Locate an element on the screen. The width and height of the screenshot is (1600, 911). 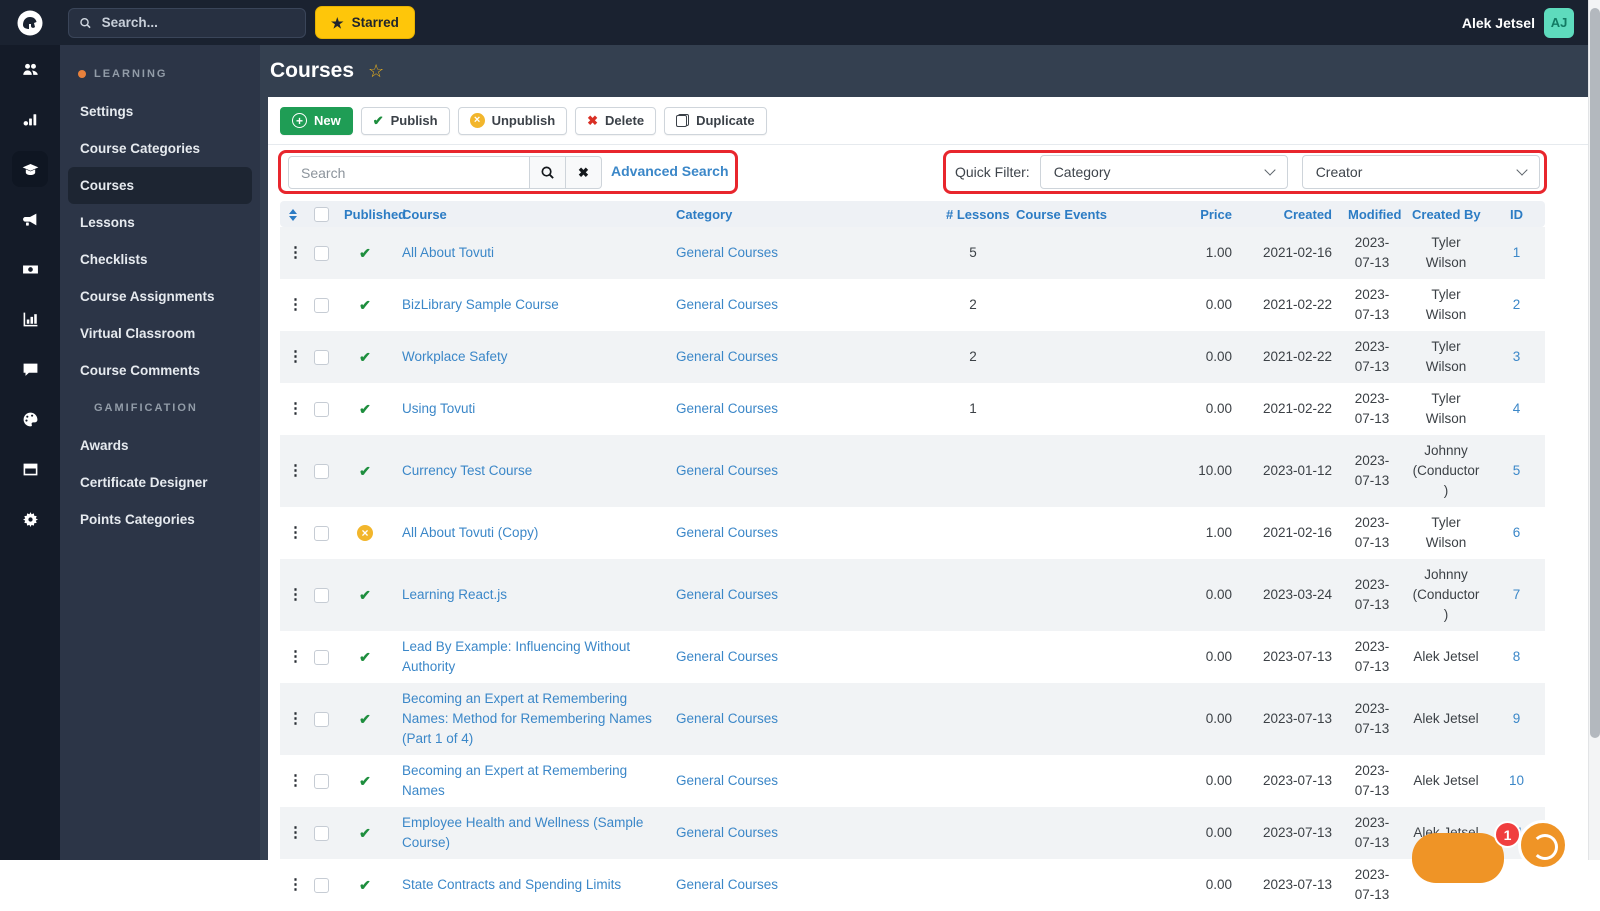
course-id-link: 4 is located at coordinates (1517, 408).